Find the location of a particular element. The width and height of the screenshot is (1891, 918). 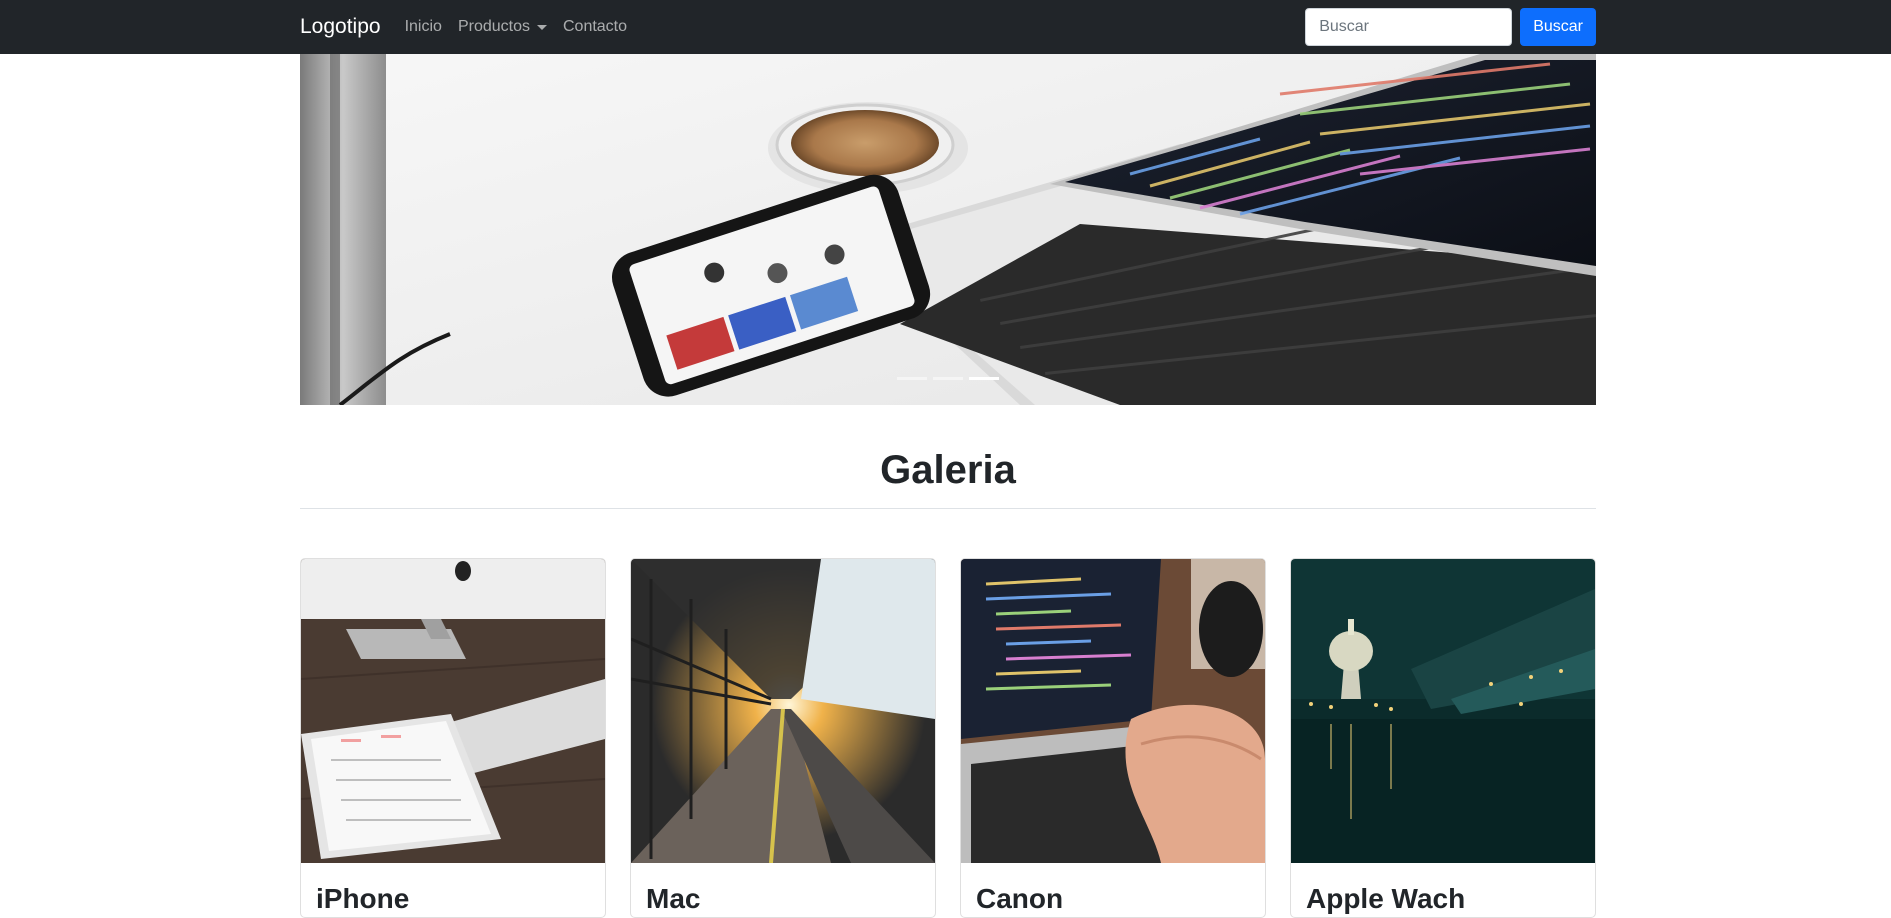

card-title: Apple Wach is located at coordinates (1386, 898).